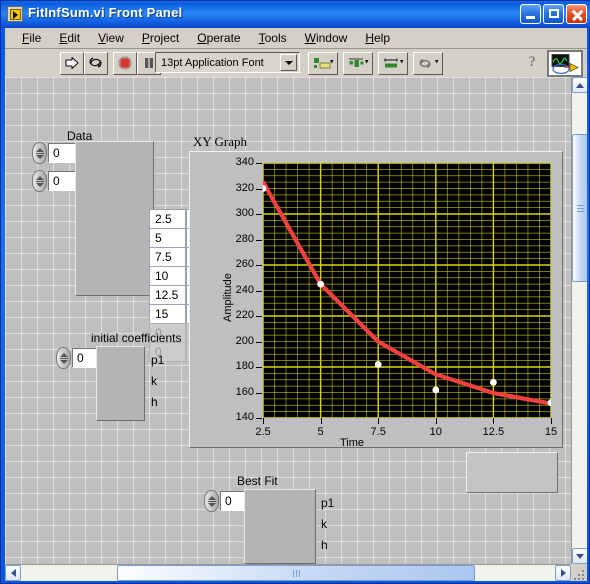  Describe the element at coordinates (324, 545) in the screenshot. I see `best-fit-name-h: h` at that location.